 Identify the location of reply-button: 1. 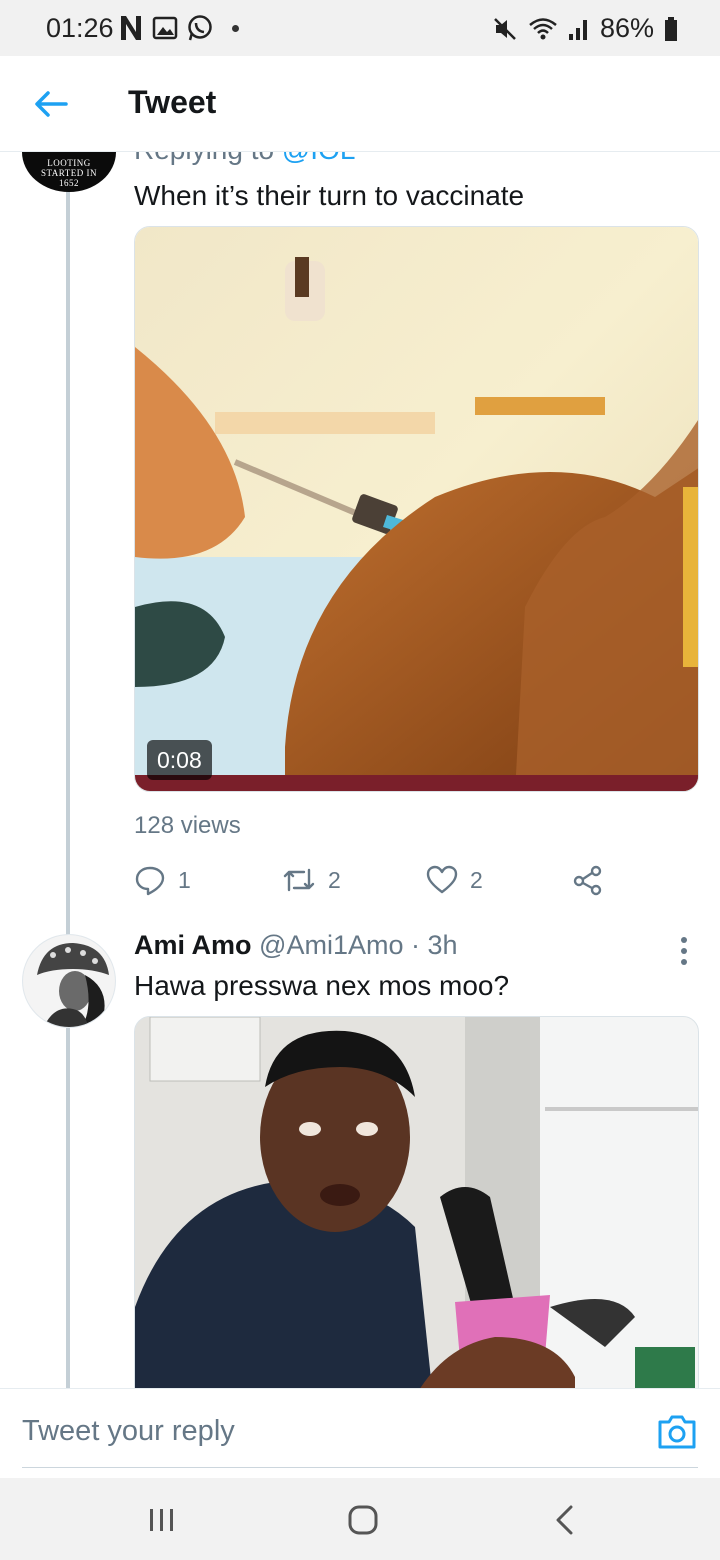
(162, 880).